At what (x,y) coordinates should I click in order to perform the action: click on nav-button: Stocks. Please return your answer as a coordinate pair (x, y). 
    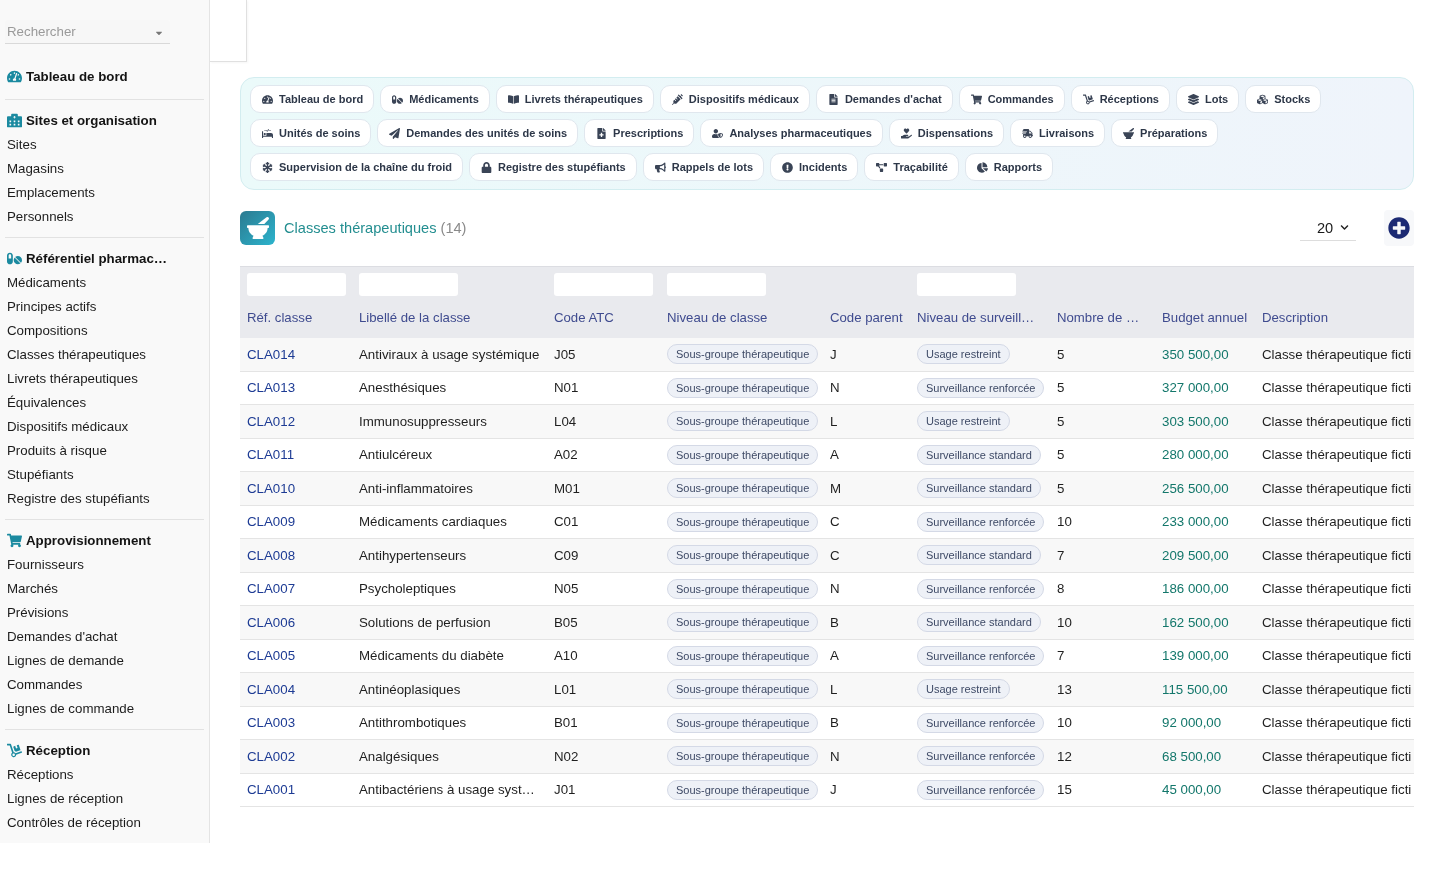
    Looking at the image, I should click on (1283, 99).